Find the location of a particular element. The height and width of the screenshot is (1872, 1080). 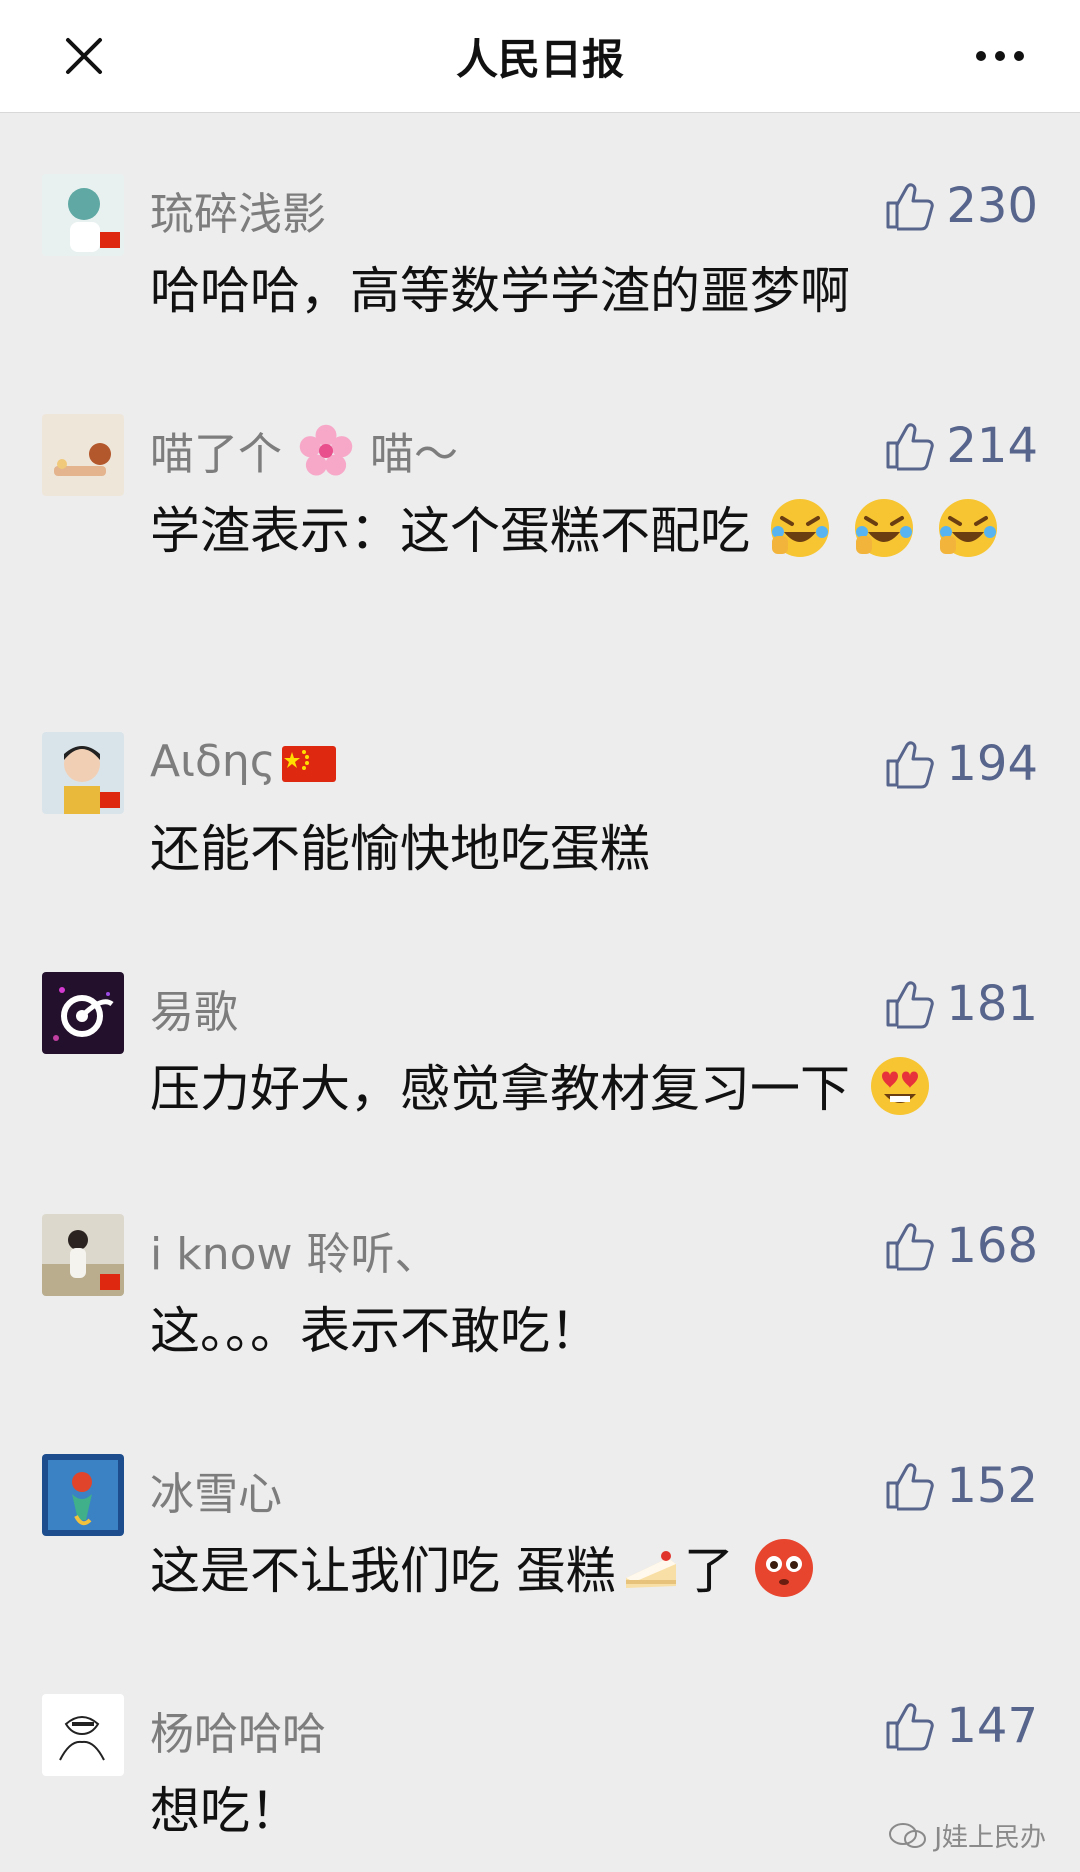

like-button: 194 is located at coordinates (960, 764).